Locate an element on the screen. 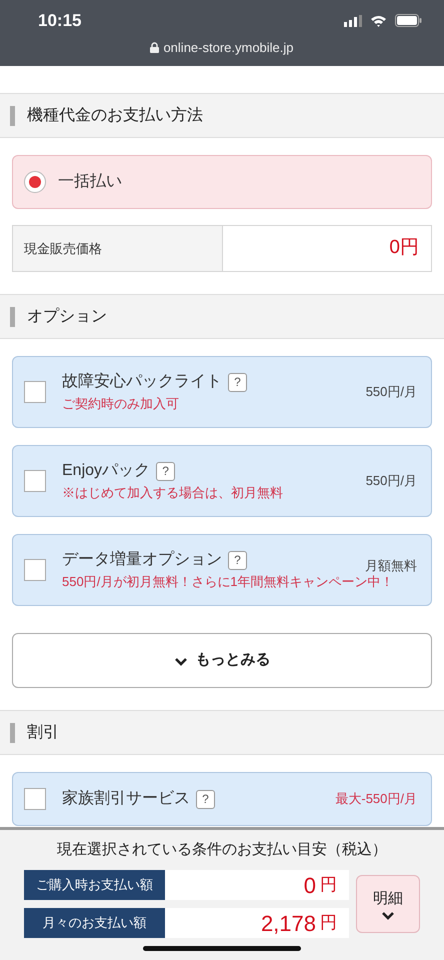 The image size is (444, 960). url-text: online-store.ymobile.jp is located at coordinates (228, 47).